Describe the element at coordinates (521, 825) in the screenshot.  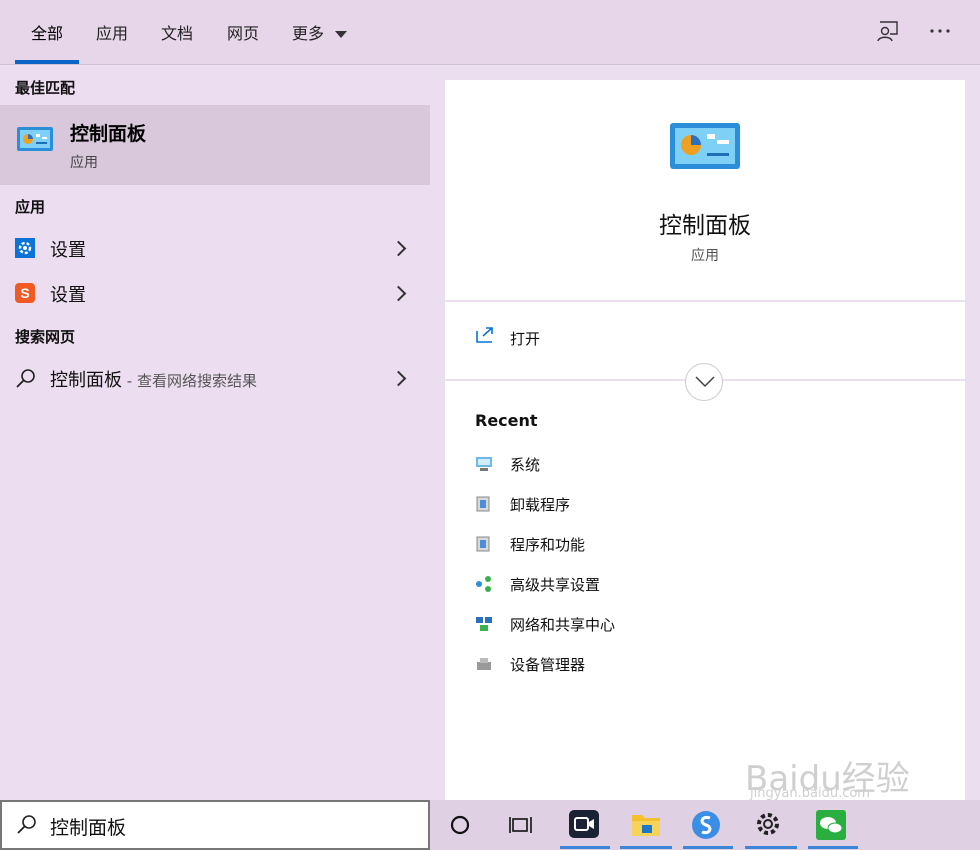
I see `task-view-icon` at that location.